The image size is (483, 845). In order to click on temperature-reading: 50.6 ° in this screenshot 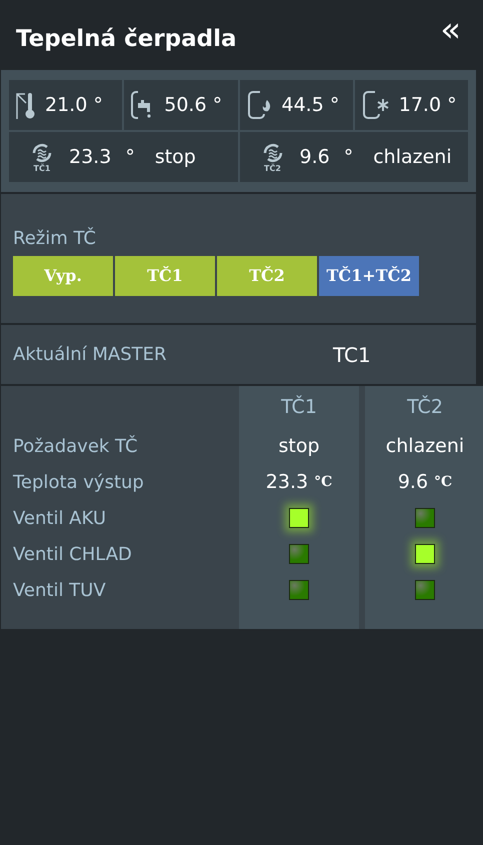, I will do `click(193, 105)`.